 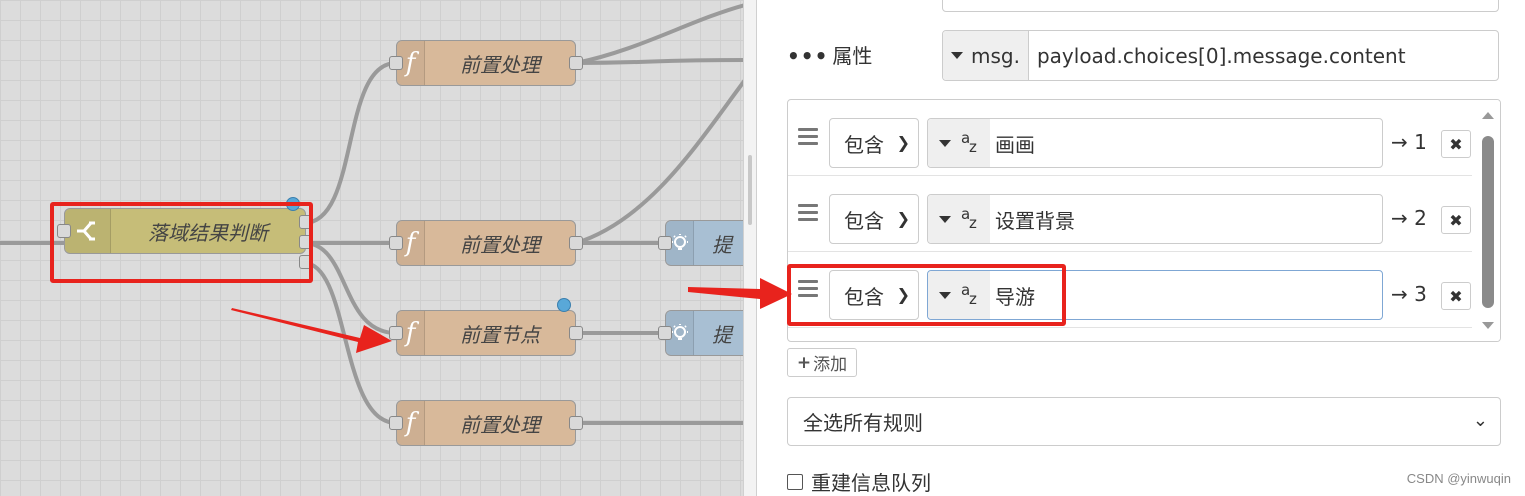 I want to click on property-input: msg. payload.choices[0].message.content, so click(x=1220, y=55).